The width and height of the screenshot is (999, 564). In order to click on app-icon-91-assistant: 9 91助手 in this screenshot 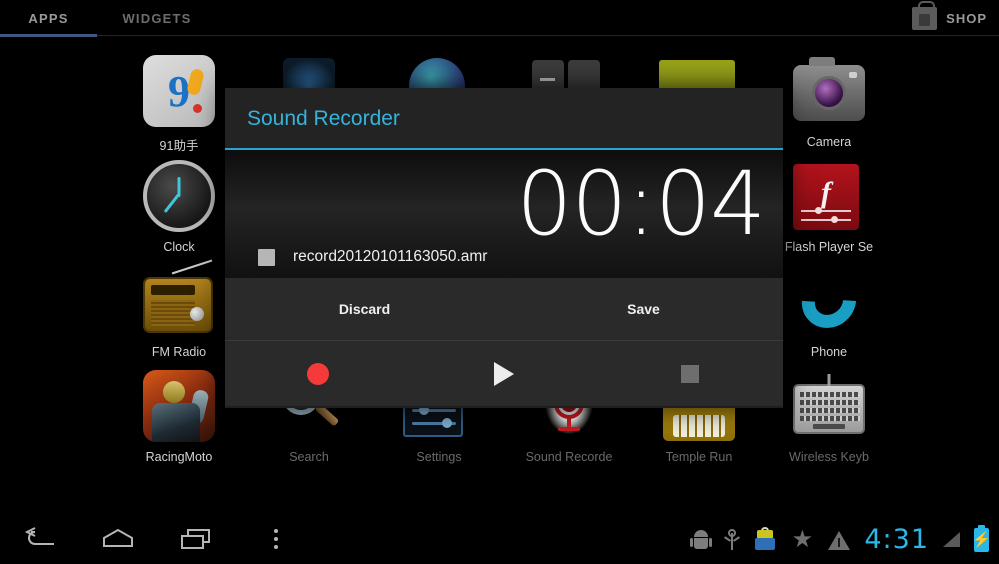, I will do `click(179, 104)`.